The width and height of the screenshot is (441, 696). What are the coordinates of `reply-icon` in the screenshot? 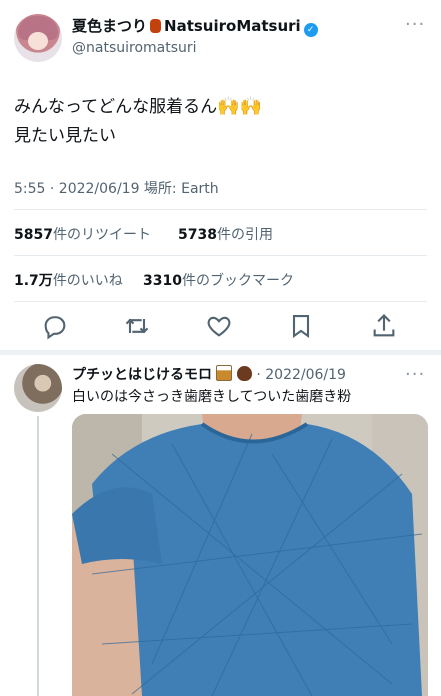 It's located at (55, 326).